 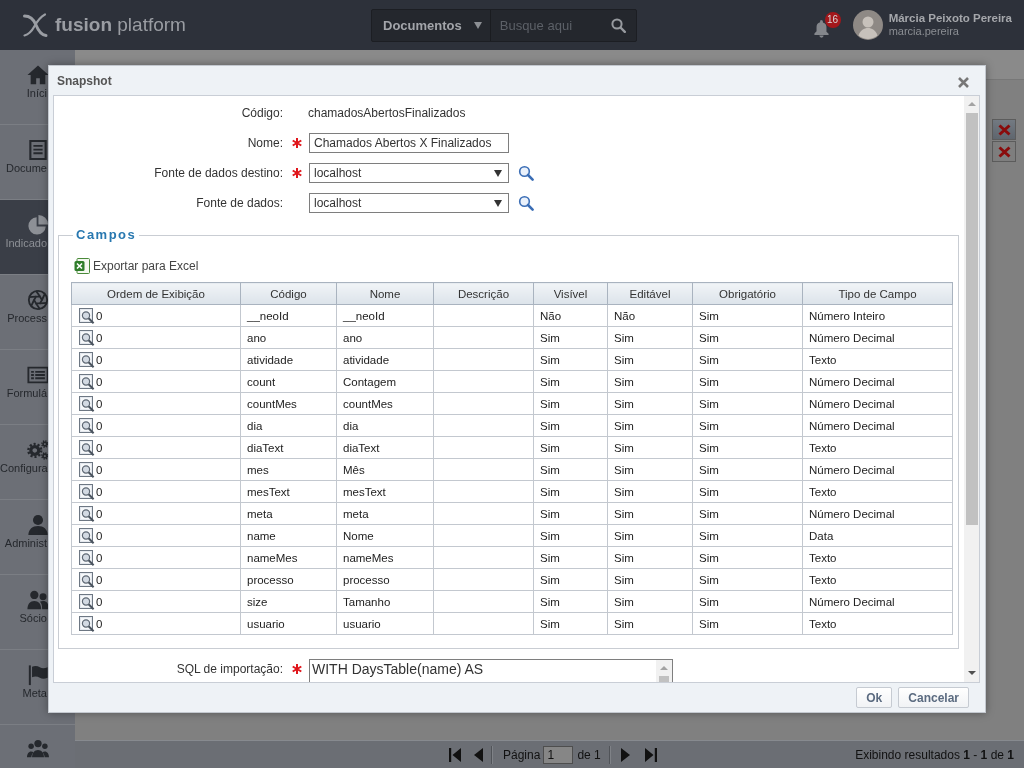 I want to click on table-cell: meta, so click(x=288, y=513).